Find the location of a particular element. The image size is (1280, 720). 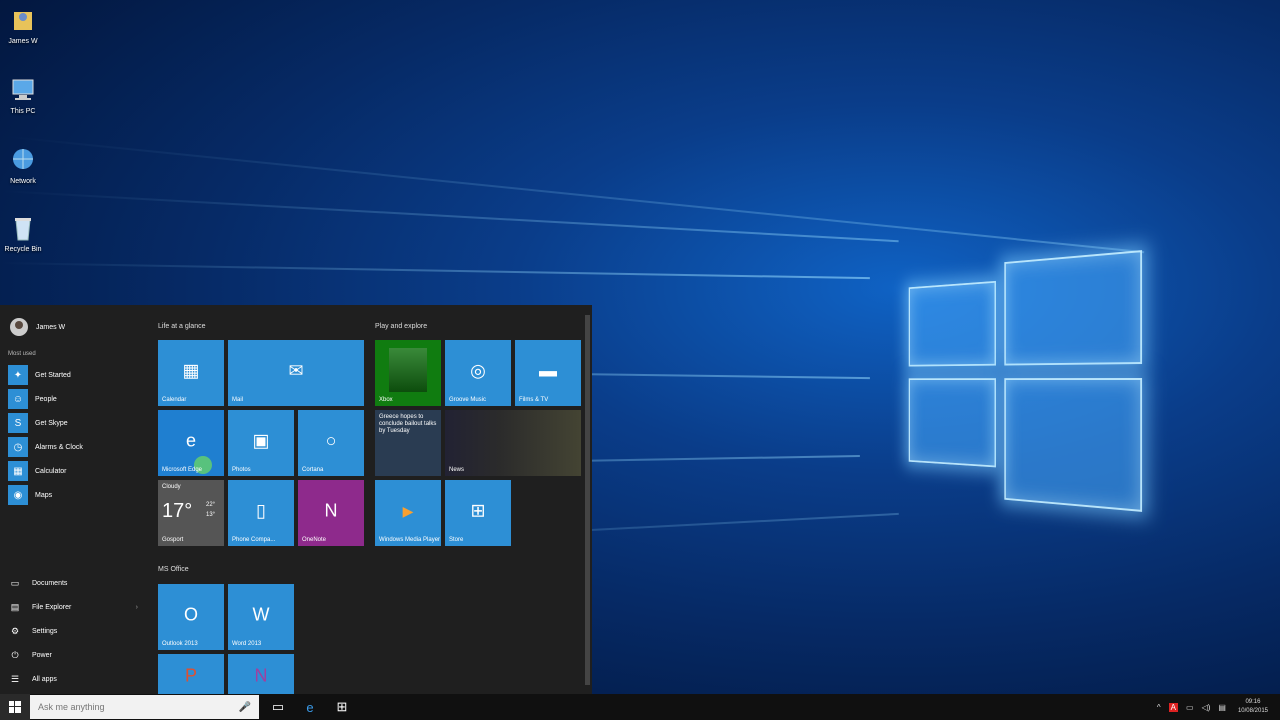

tile-onenote-2013: N is located at coordinates (261, 674).